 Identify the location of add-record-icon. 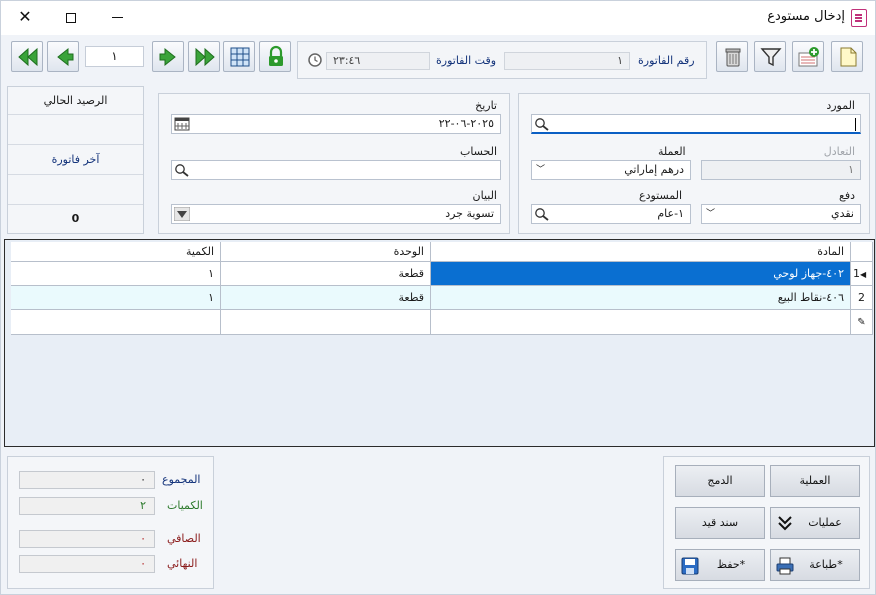
(808, 57).